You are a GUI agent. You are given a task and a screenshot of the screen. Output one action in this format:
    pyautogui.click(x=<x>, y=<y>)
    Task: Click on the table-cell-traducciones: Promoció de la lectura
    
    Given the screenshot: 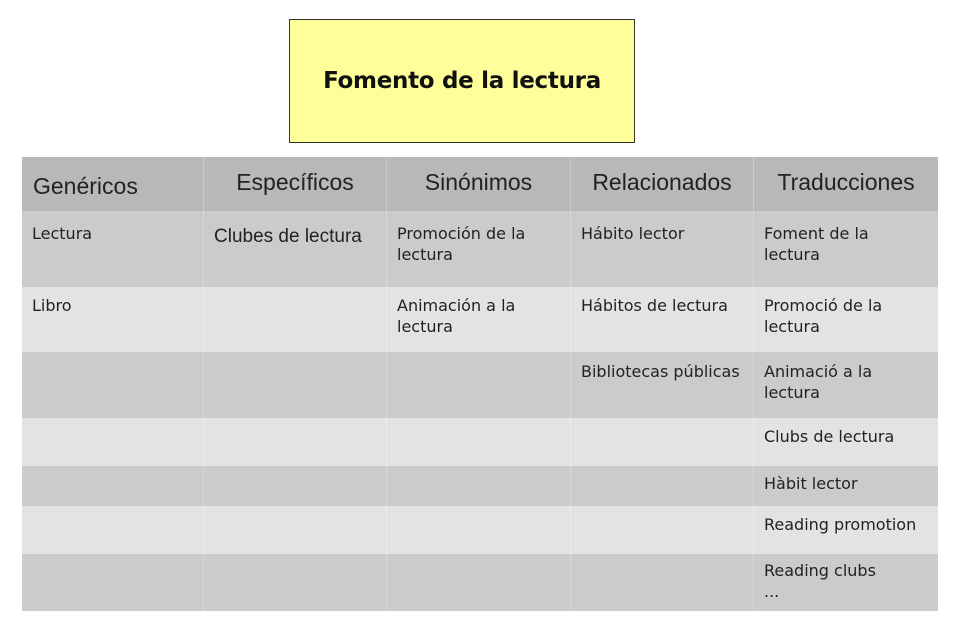 What is the action you would take?
    pyautogui.click(x=846, y=319)
    